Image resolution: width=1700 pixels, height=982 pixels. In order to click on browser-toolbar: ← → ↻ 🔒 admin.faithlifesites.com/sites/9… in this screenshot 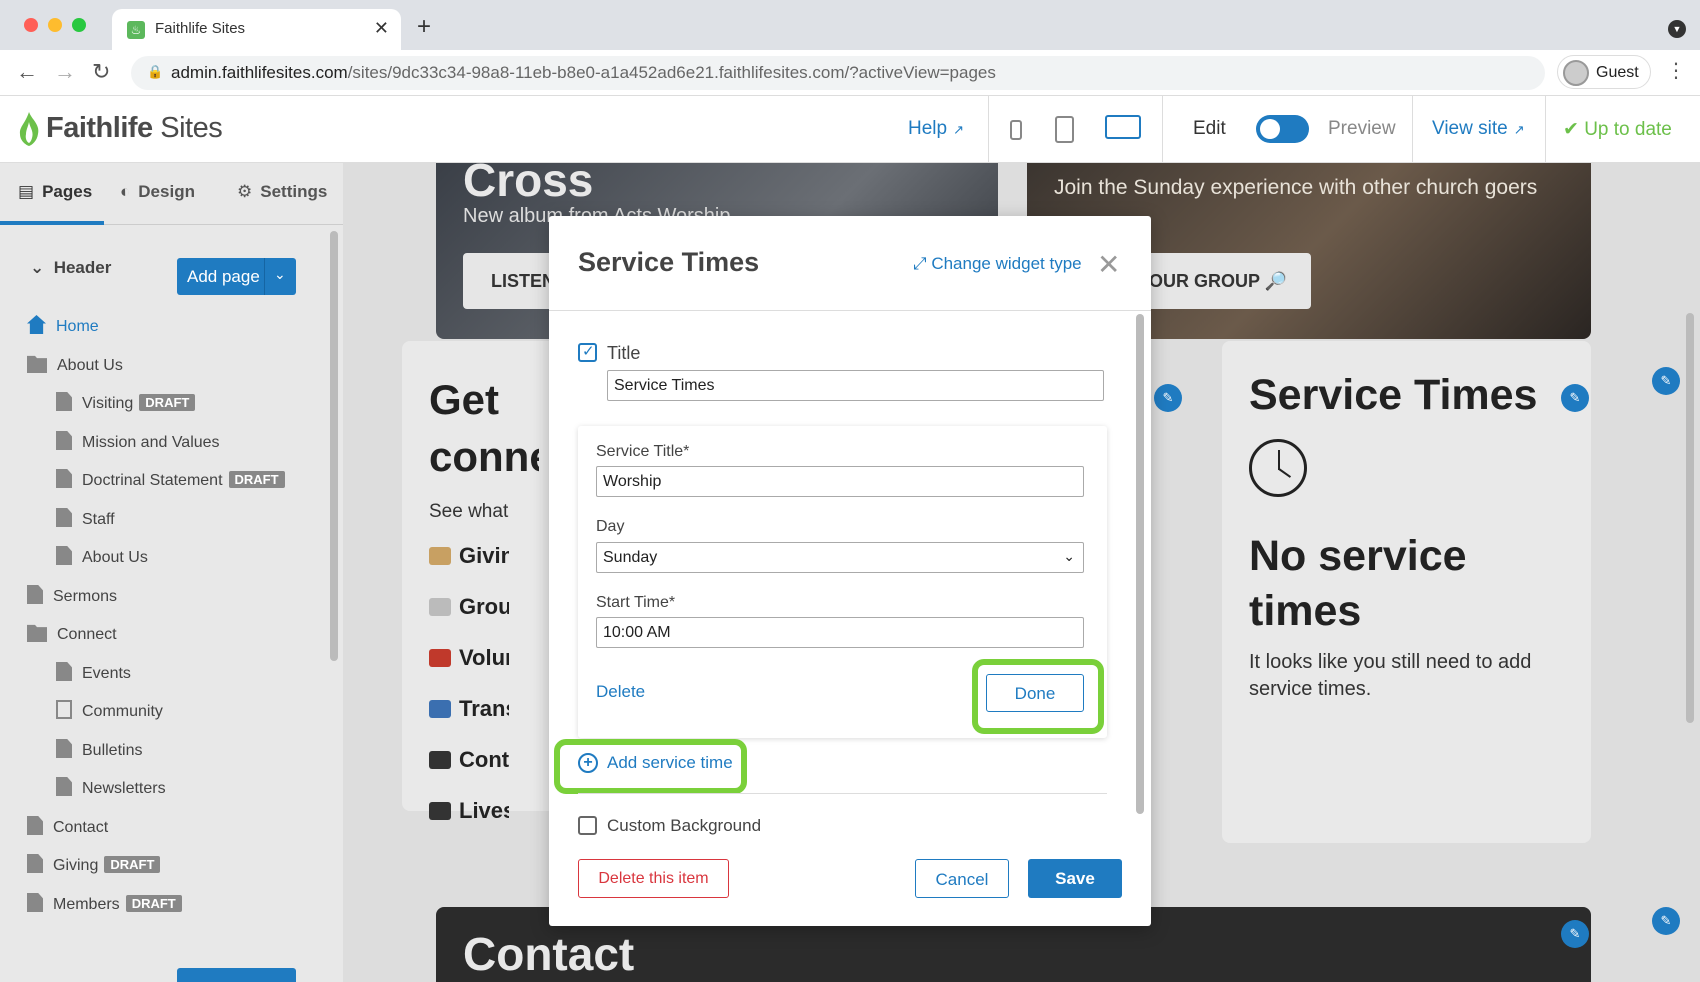, I will do `click(850, 73)`.